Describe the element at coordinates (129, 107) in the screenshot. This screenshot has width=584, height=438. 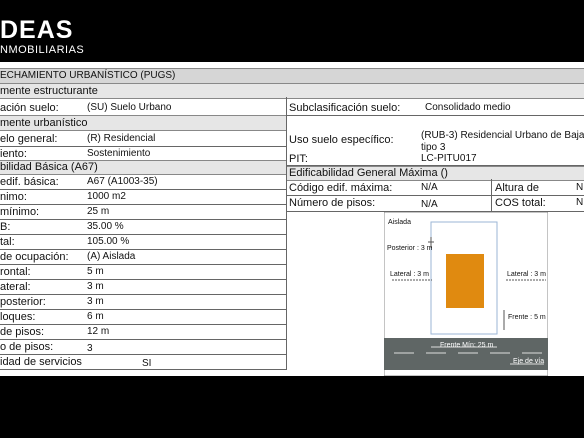
I see `clasificacion-value: (SU) Suelo Urbano` at that location.